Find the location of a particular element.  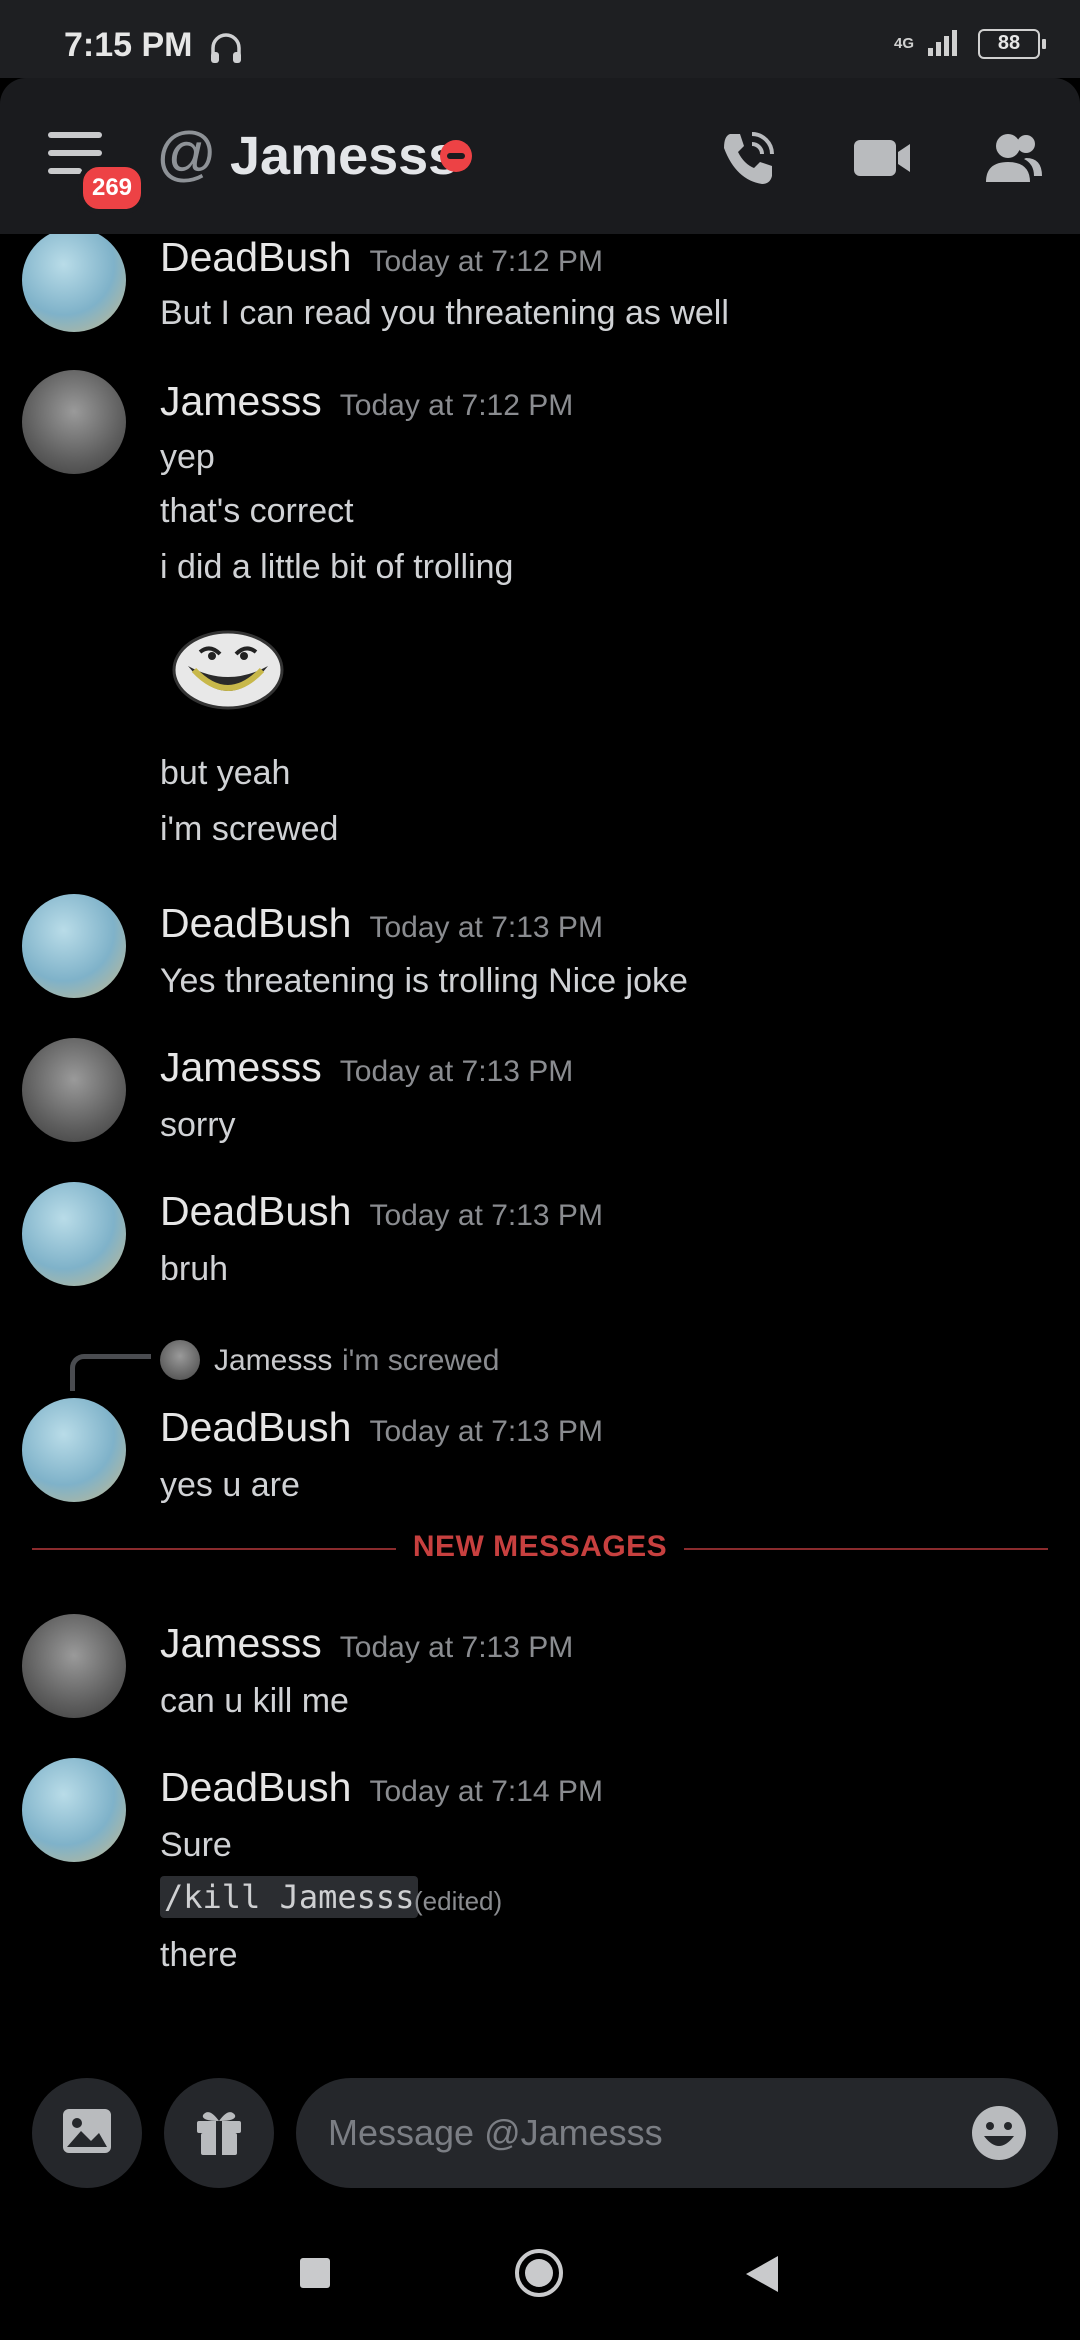

reply-connector is located at coordinates (110, 1372).